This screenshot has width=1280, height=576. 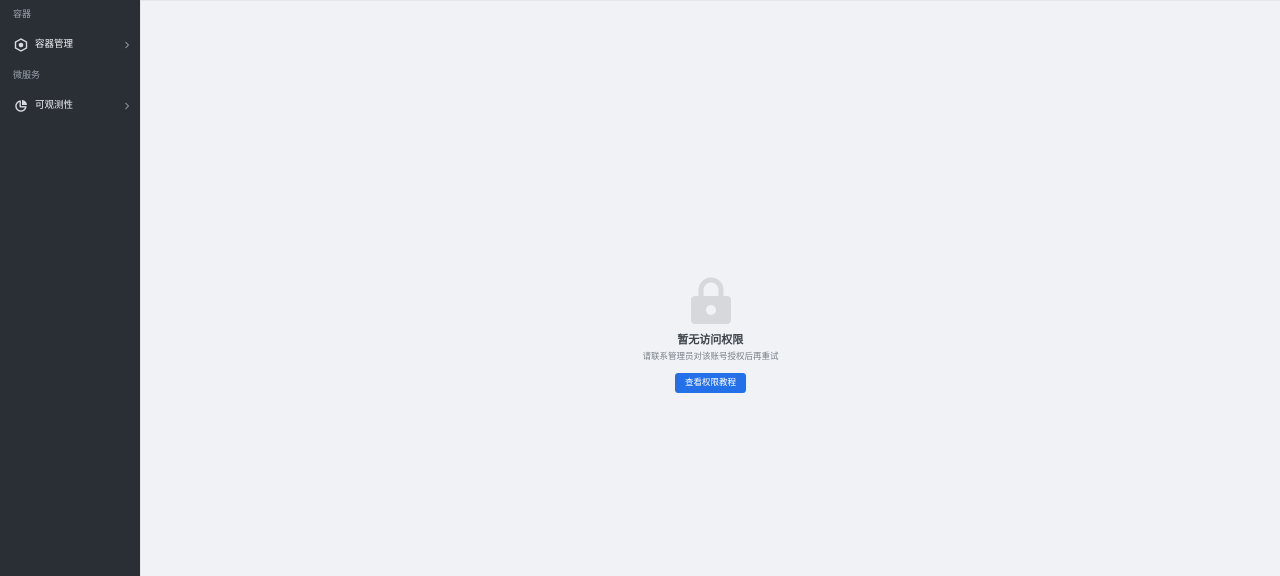 What do you see at coordinates (710, 357) in the screenshot?
I see `empty-state-description: 请联系管理员对该账号授权后再重试` at bounding box center [710, 357].